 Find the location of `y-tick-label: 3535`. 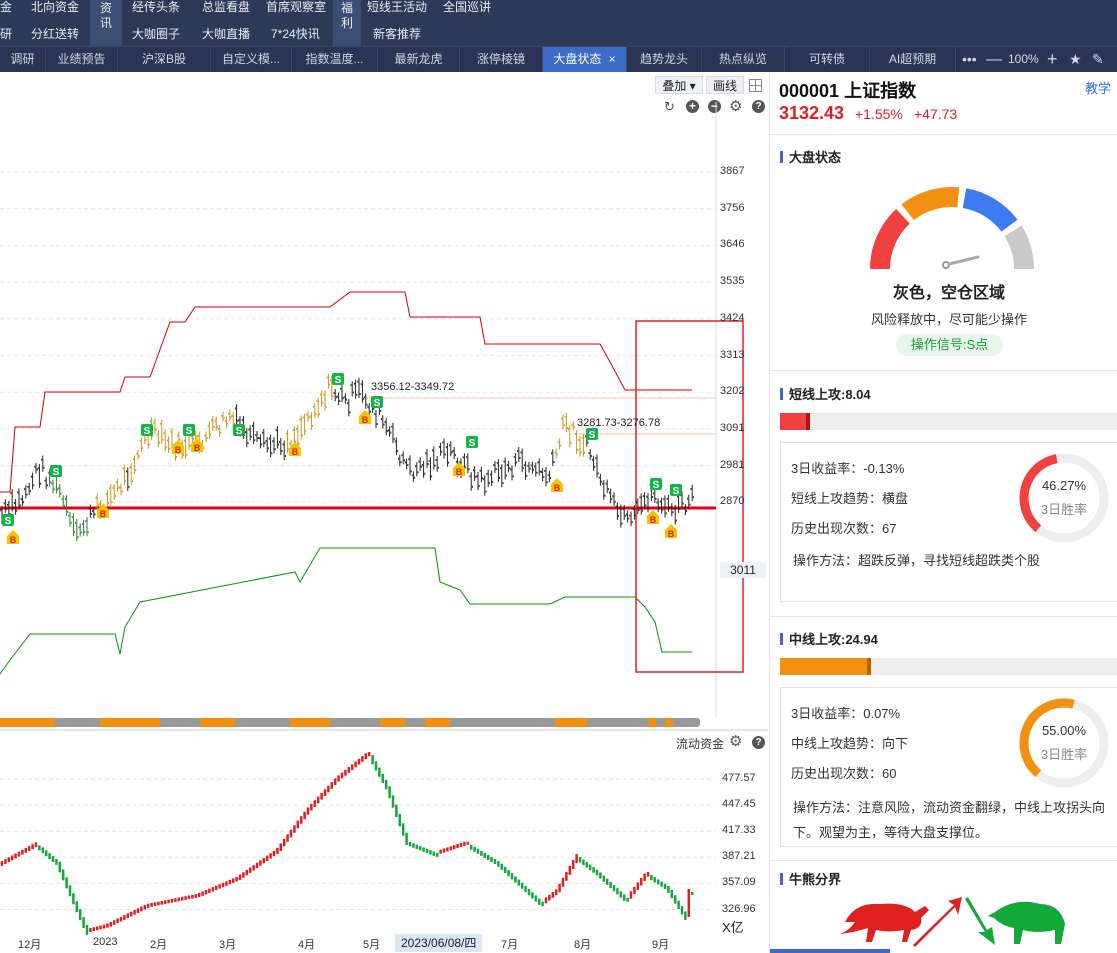

y-tick-label: 3535 is located at coordinates (732, 281).